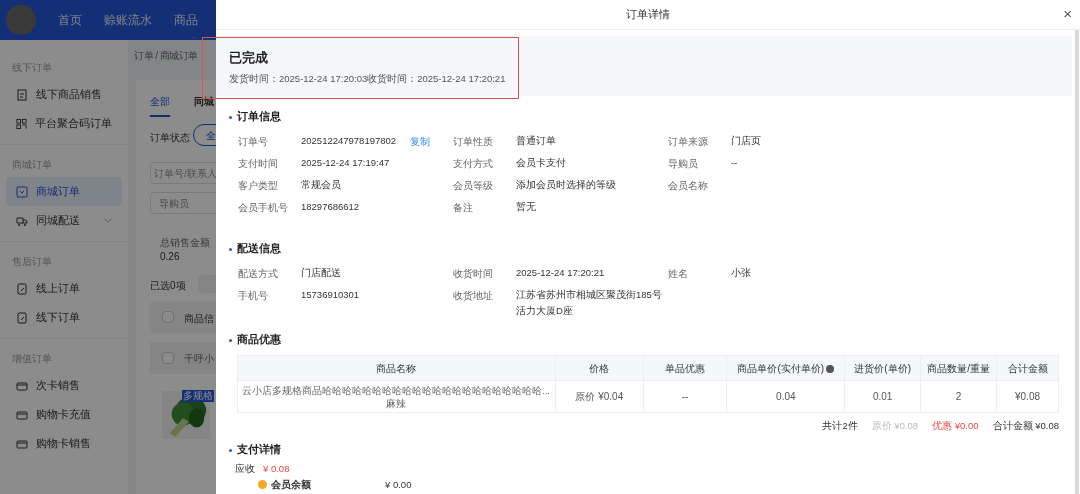  Describe the element at coordinates (321, 273) in the screenshot. I see `field-value: 门店配送` at that location.